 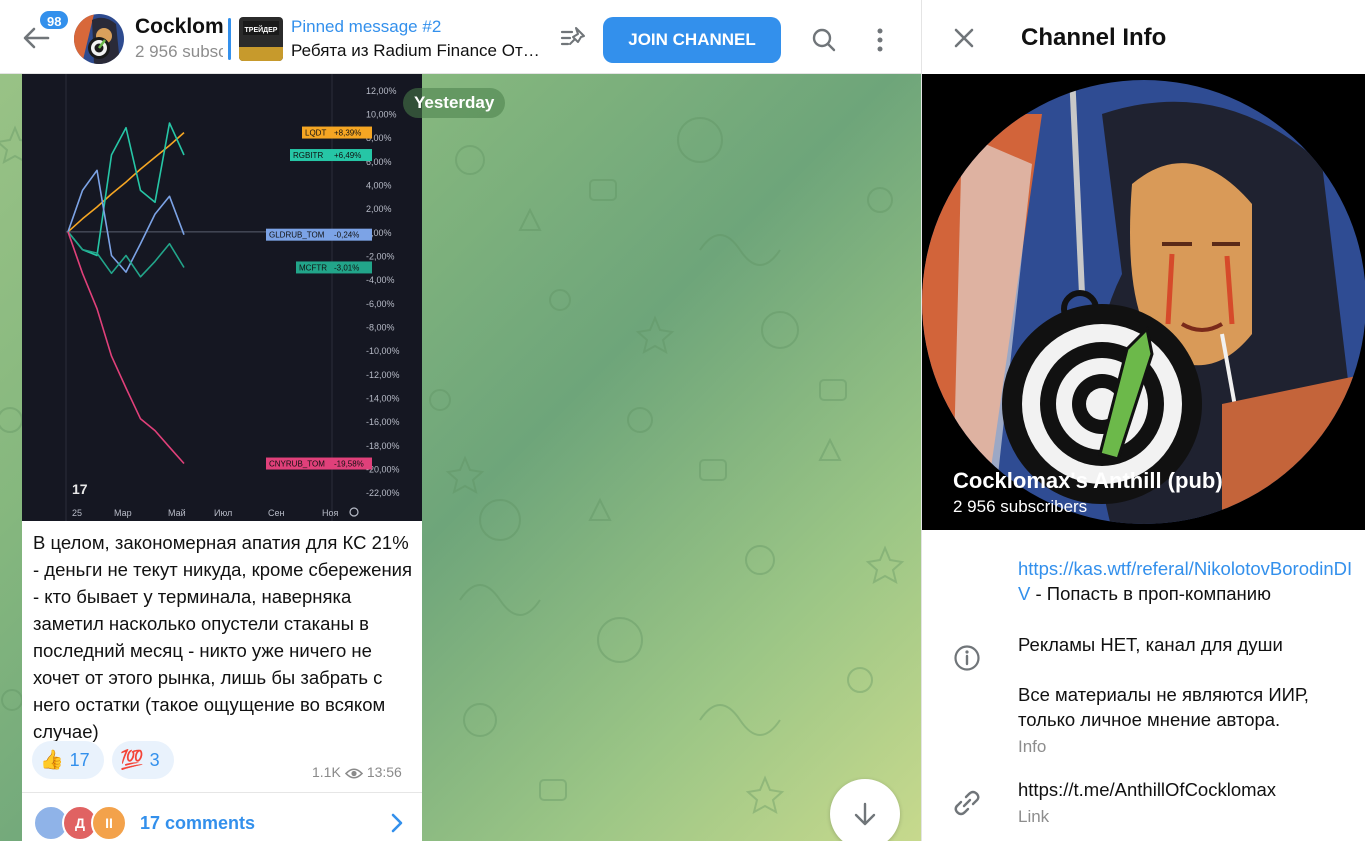 I want to click on message-meta: 1.1K 13:56, so click(x=363, y=772).